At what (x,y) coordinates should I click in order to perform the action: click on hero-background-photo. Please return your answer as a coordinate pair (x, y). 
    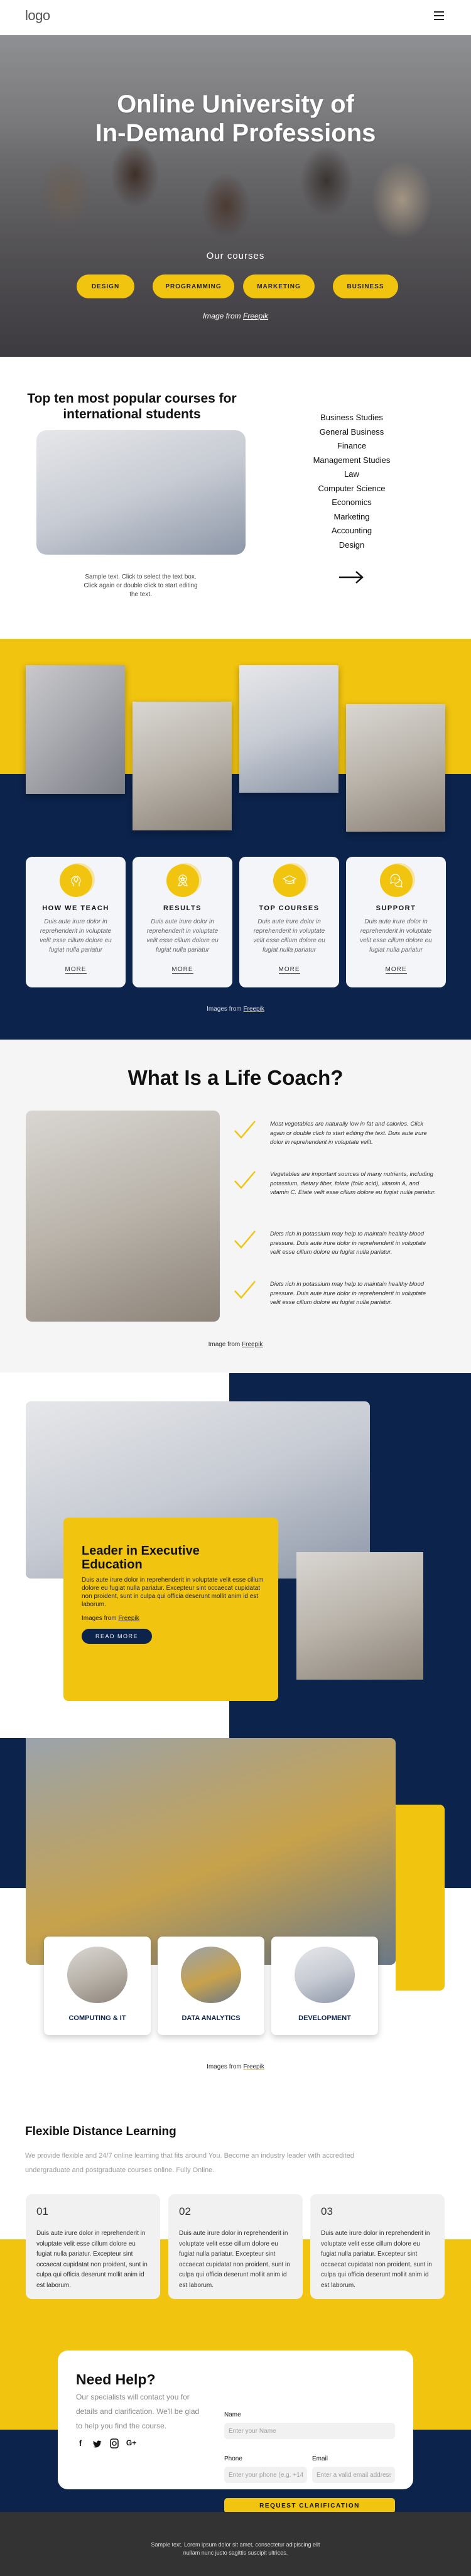
    Looking at the image, I should click on (235, 237).